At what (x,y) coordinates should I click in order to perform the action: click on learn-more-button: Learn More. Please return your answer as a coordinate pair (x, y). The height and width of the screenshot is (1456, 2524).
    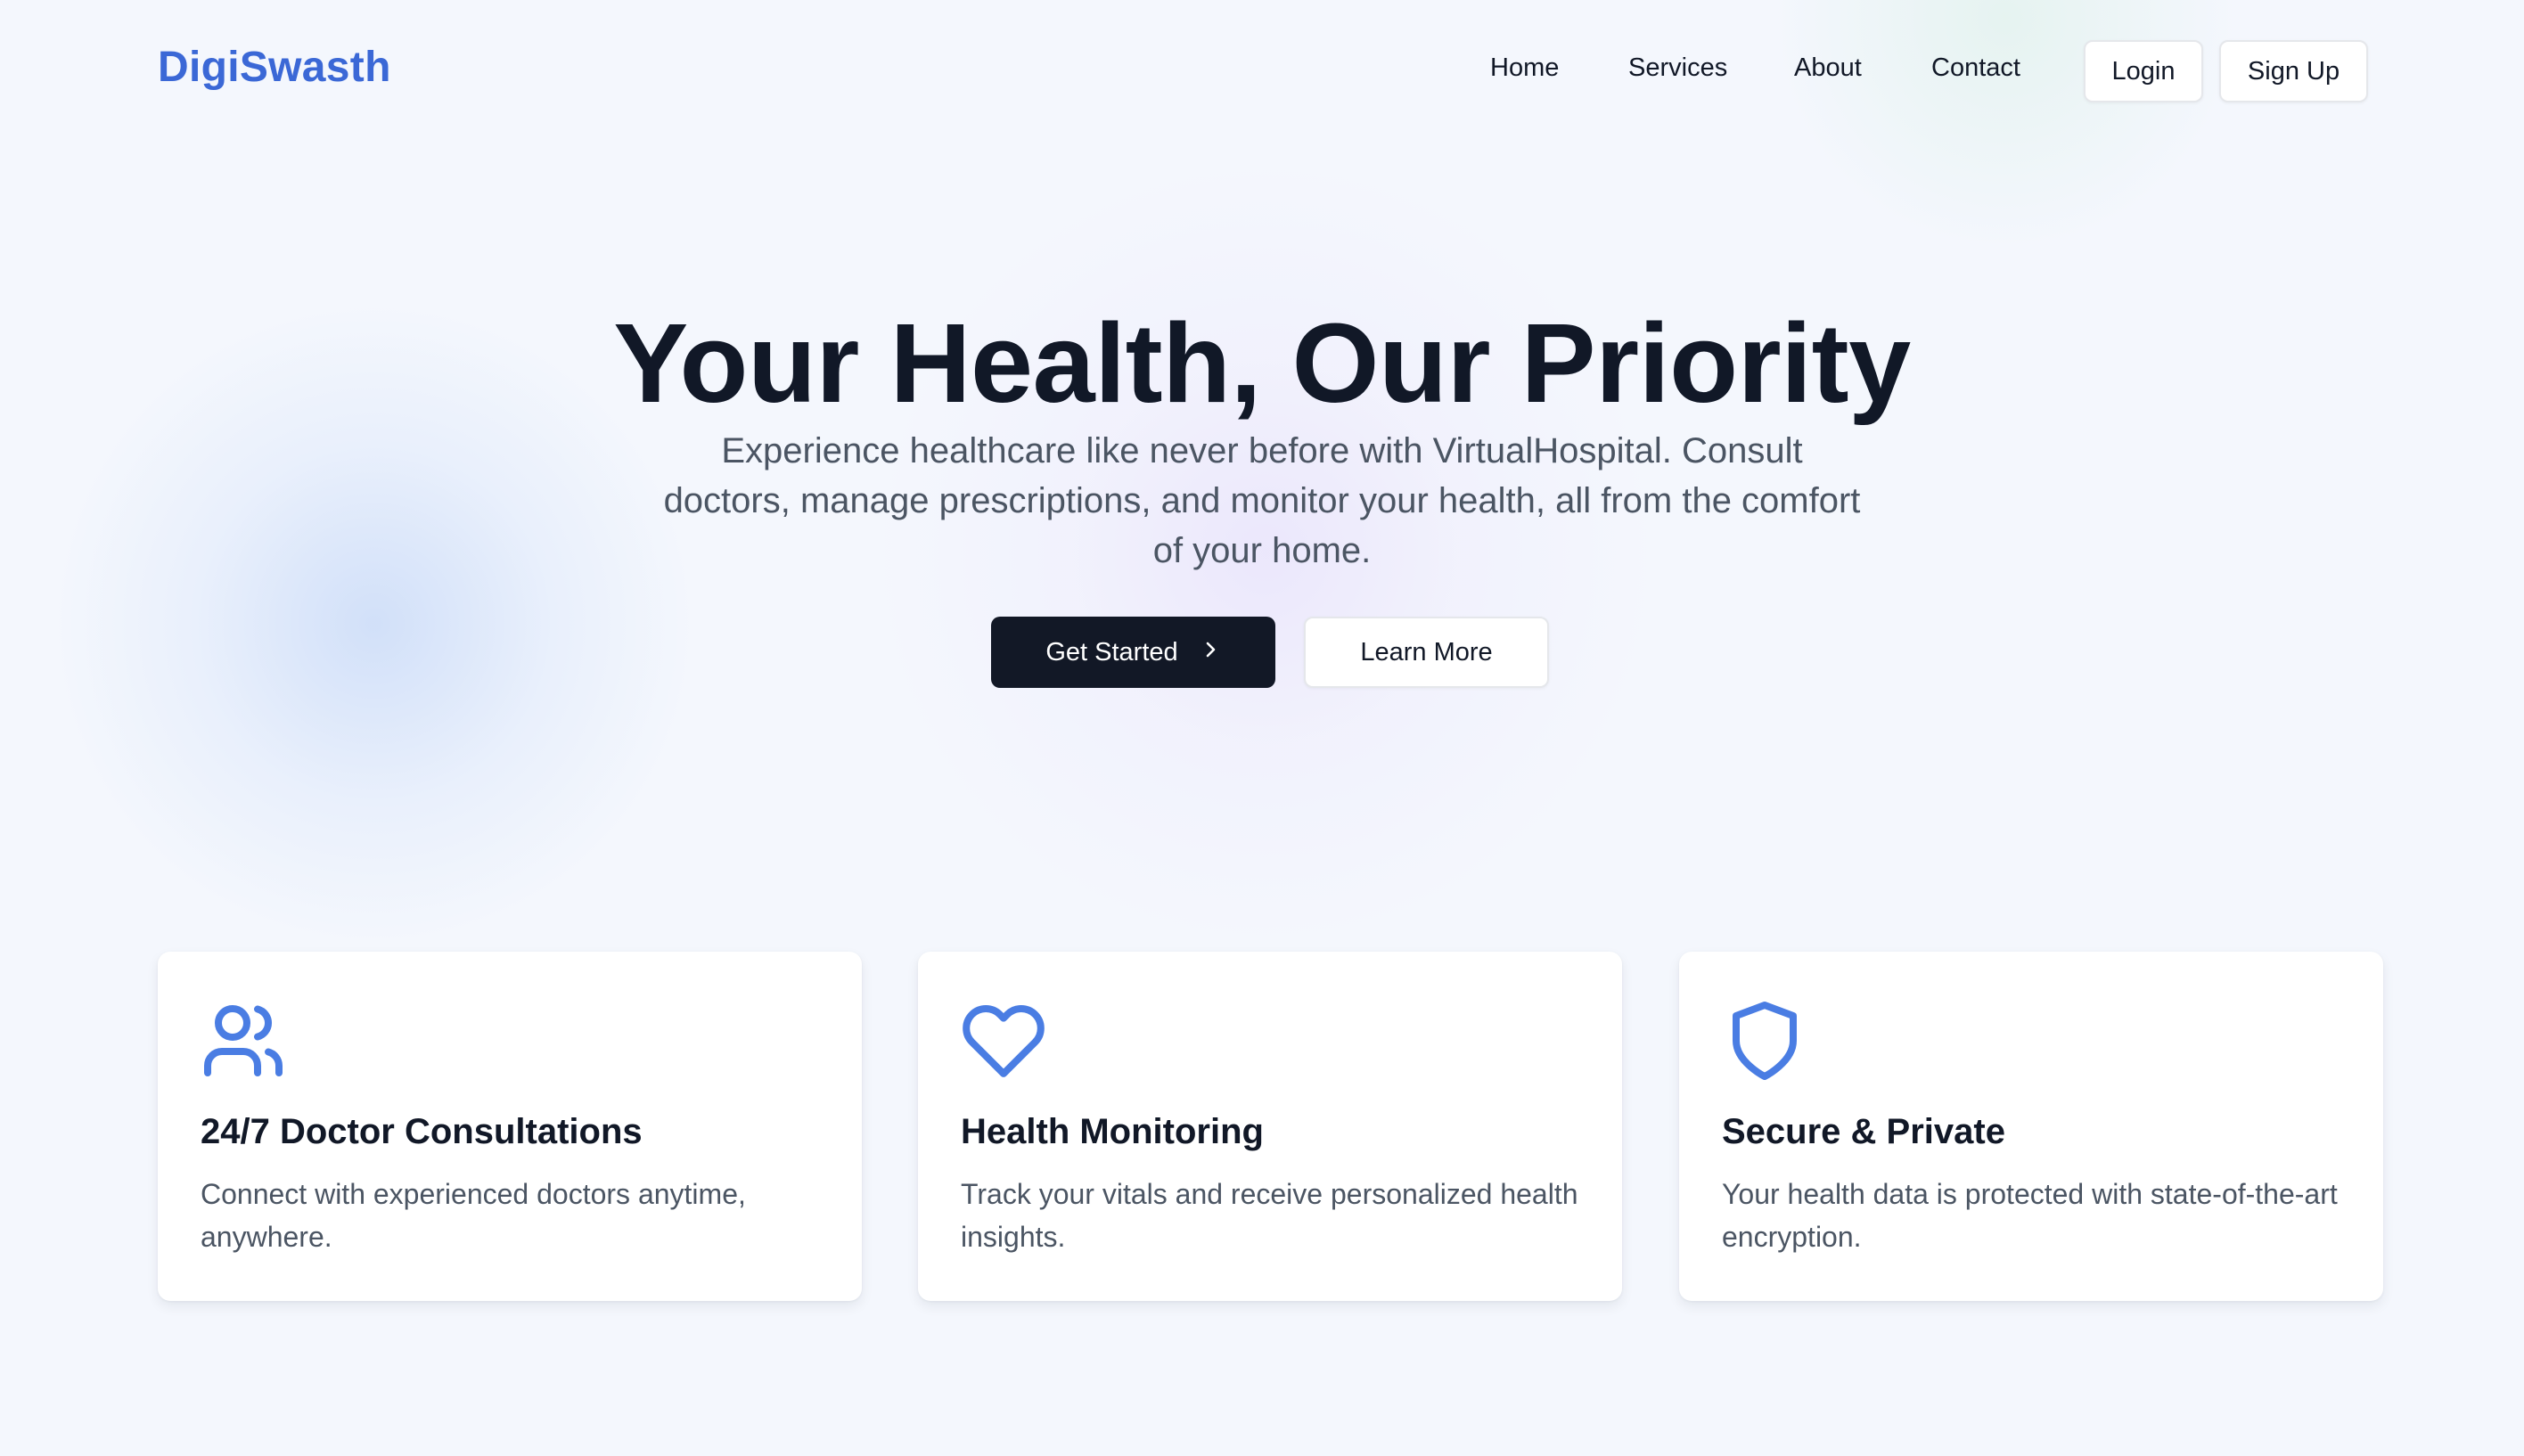
    Looking at the image, I should click on (1427, 653).